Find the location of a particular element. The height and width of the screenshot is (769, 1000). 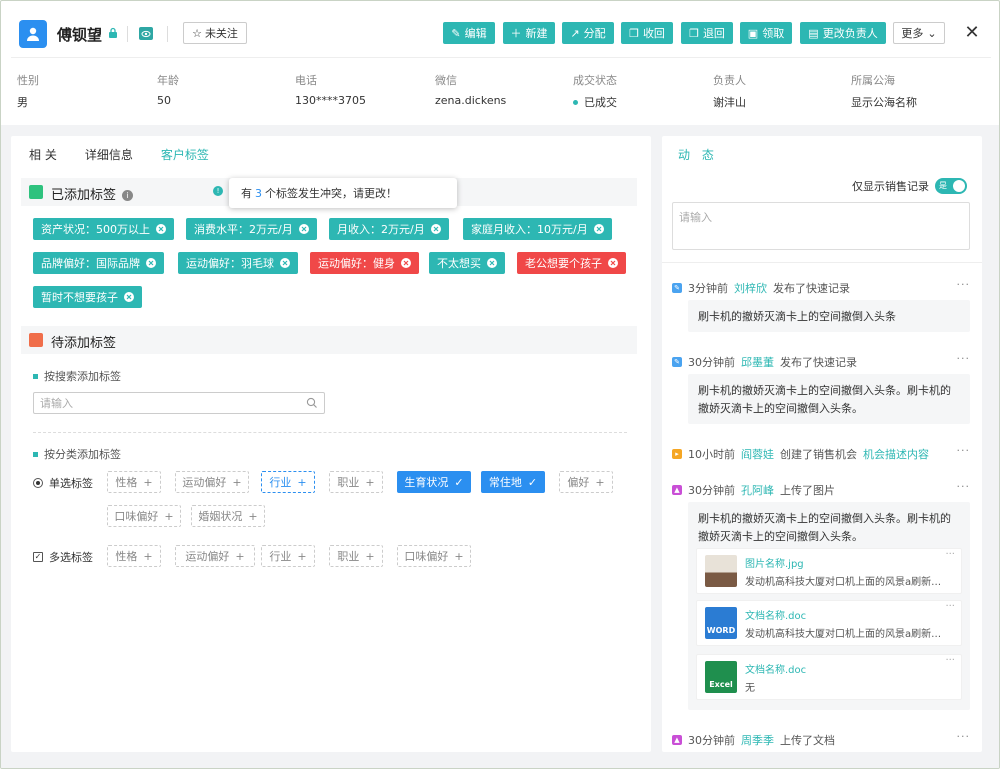

activity-input: 请输入 is located at coordinates (821, 226).